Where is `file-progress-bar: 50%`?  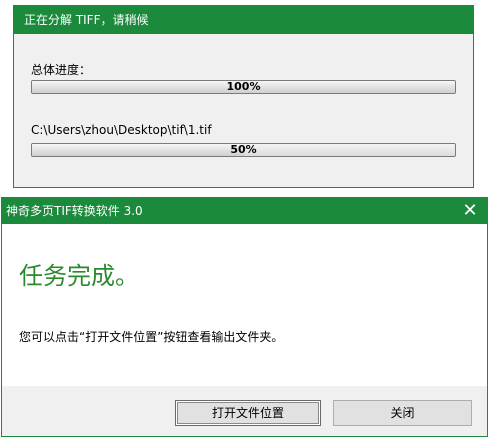
file-progress-bar: 50% is located at coordinates (243, 150).